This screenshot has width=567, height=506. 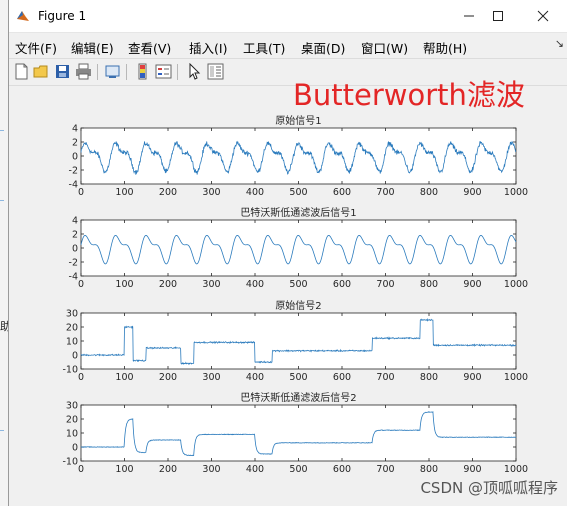 I want to click on watermark-text: CSDN @顶呱呱程序, so click(x=489, y=488).